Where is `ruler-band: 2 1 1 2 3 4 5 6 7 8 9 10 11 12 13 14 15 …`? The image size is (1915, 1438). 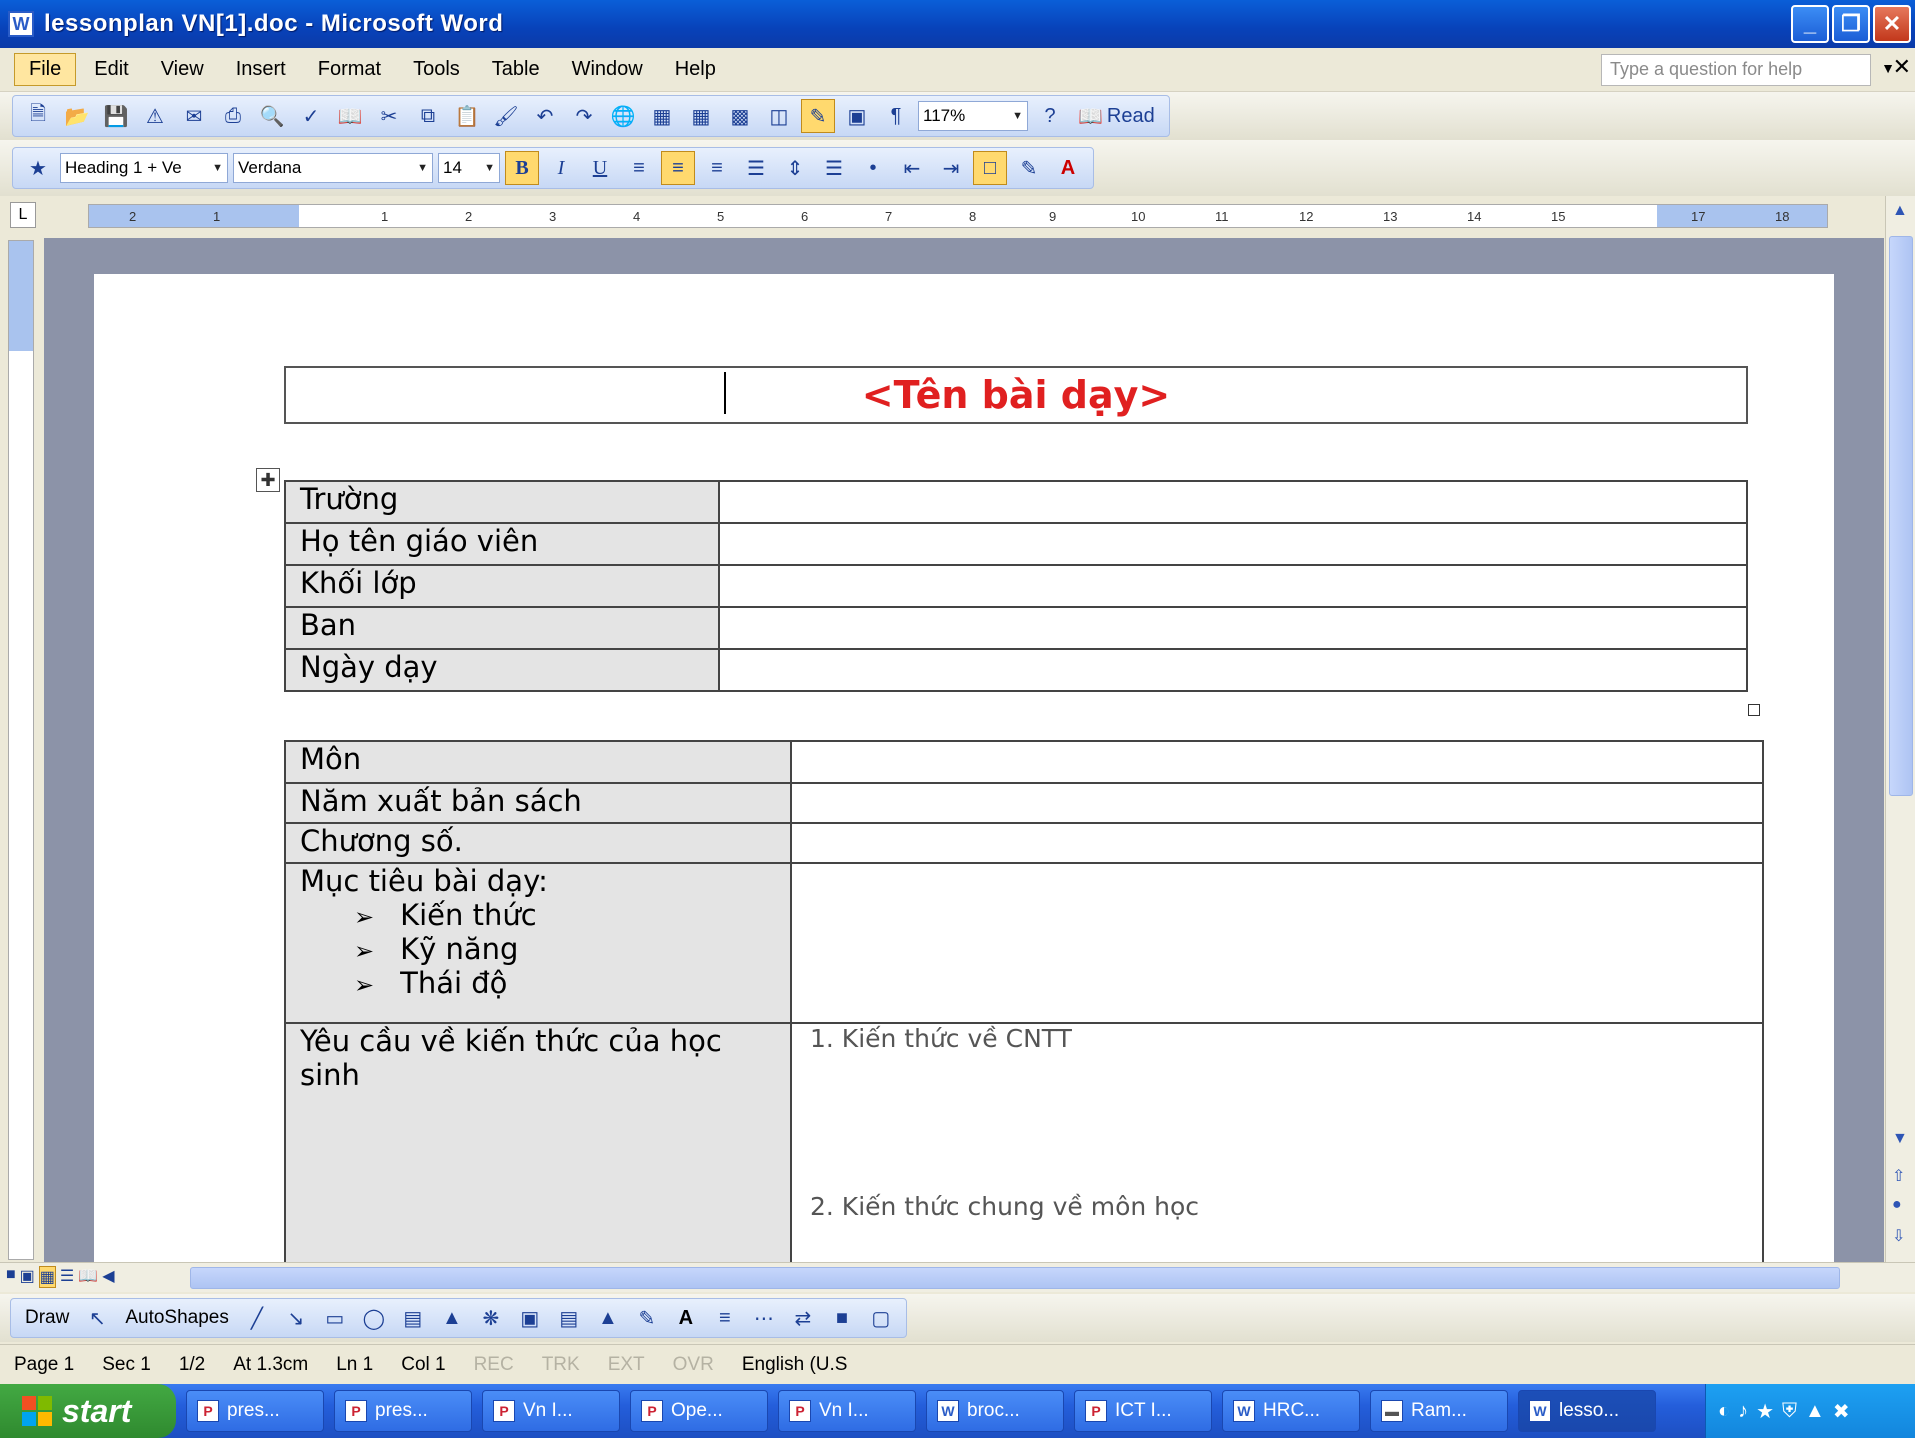
ruler-band: 2 1 1 2 3 4 5 6 7 8 9 10 11 12 13 14 15 … is located at coordinates (958, 216).